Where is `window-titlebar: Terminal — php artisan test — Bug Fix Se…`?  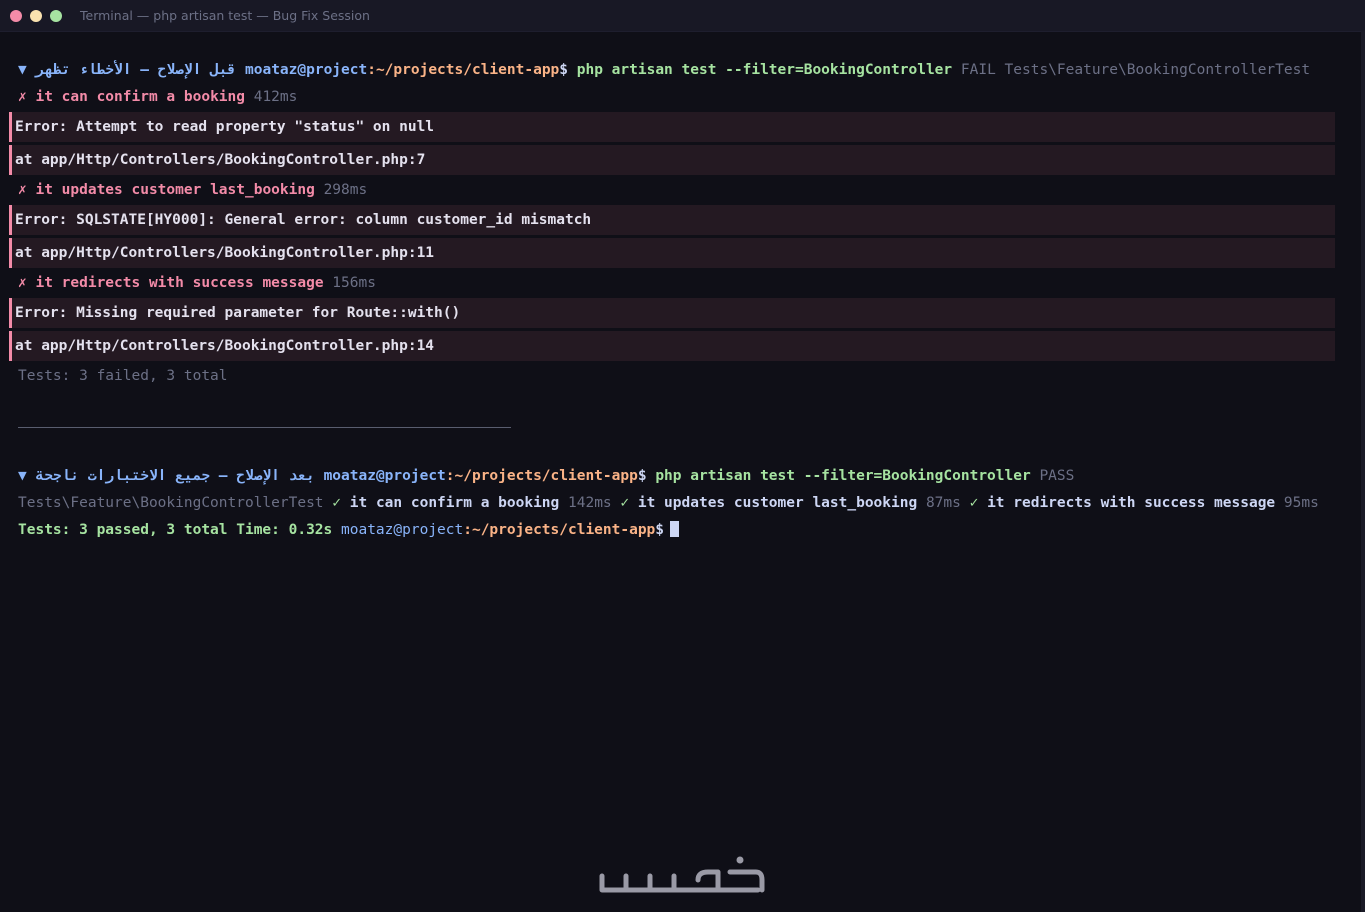 window-titlebar: Terminal — php artisan test — Bug Fix Se… is located at coordinates (682, 16).